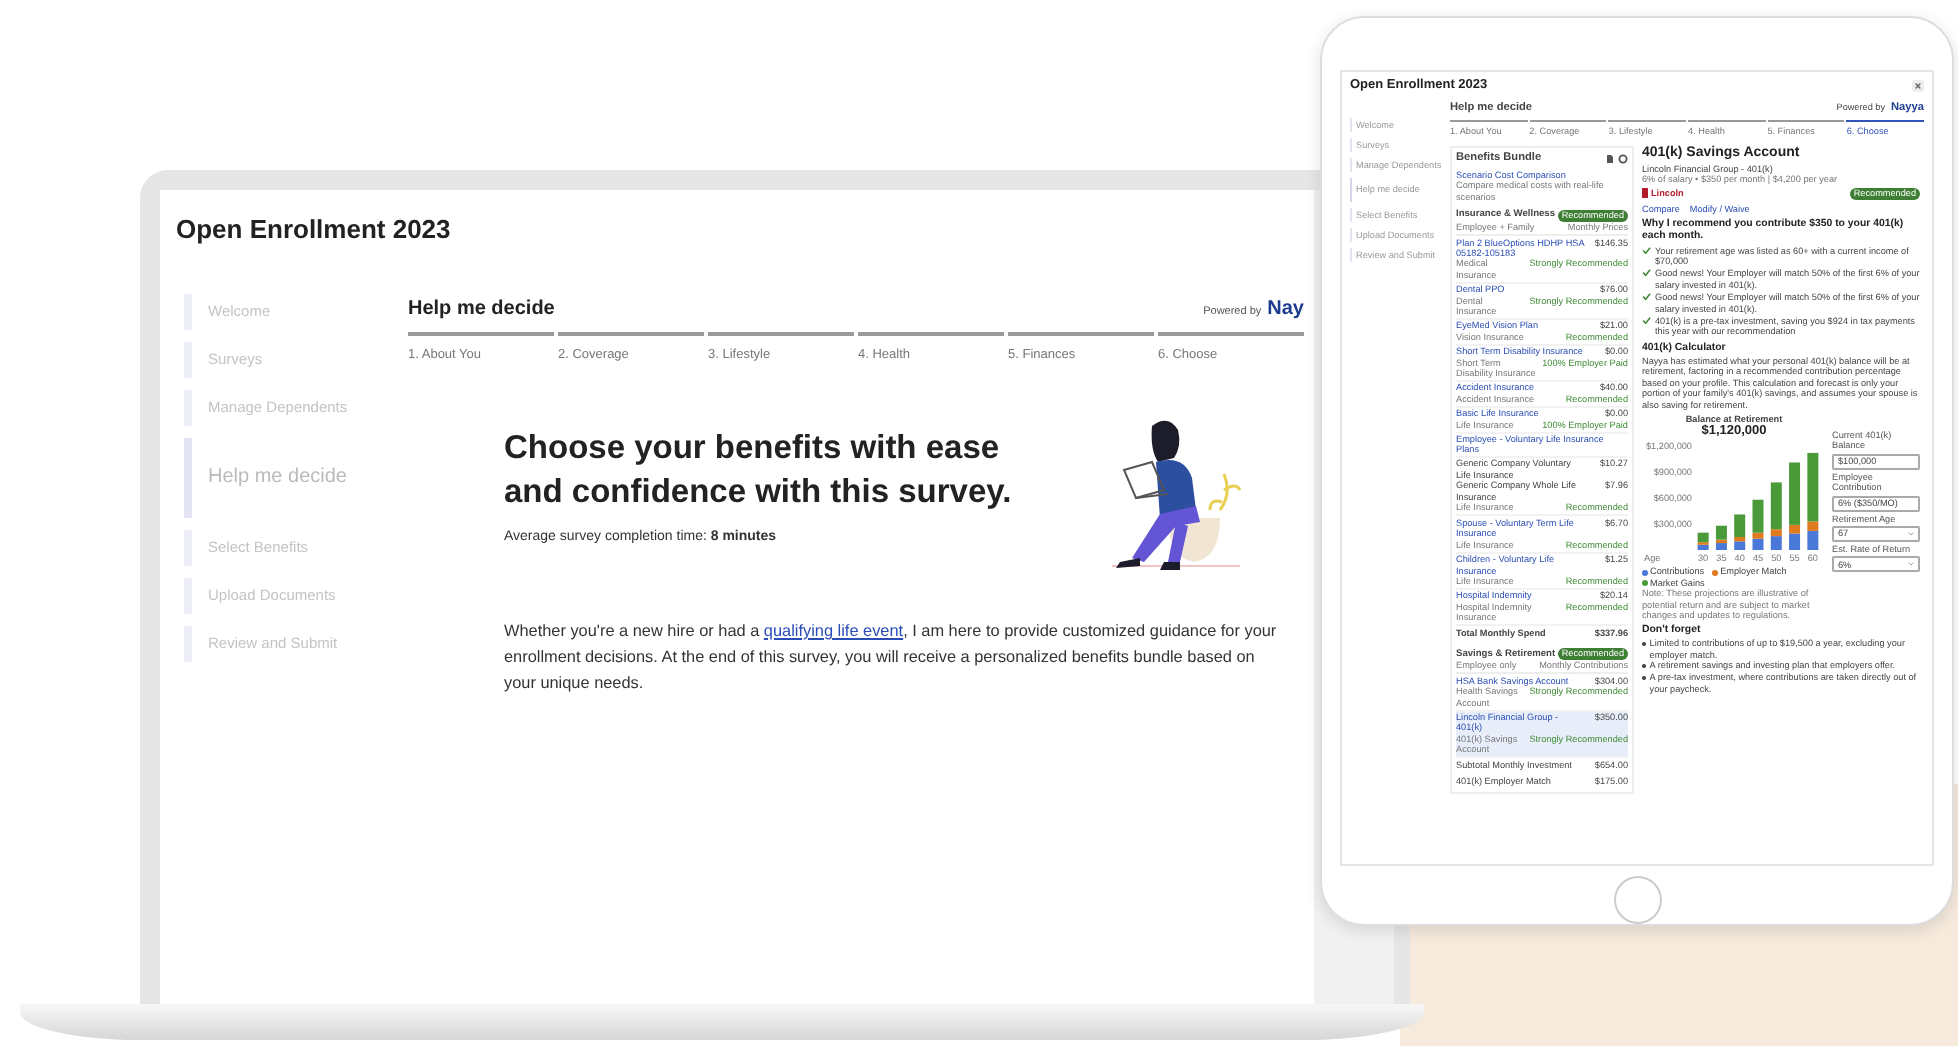 This screenshot has width=1958, height=1046. What do you see at coordinates (1918, 86) in the screenshot?
I see `close-icon` at bounding box center [1918, 86].